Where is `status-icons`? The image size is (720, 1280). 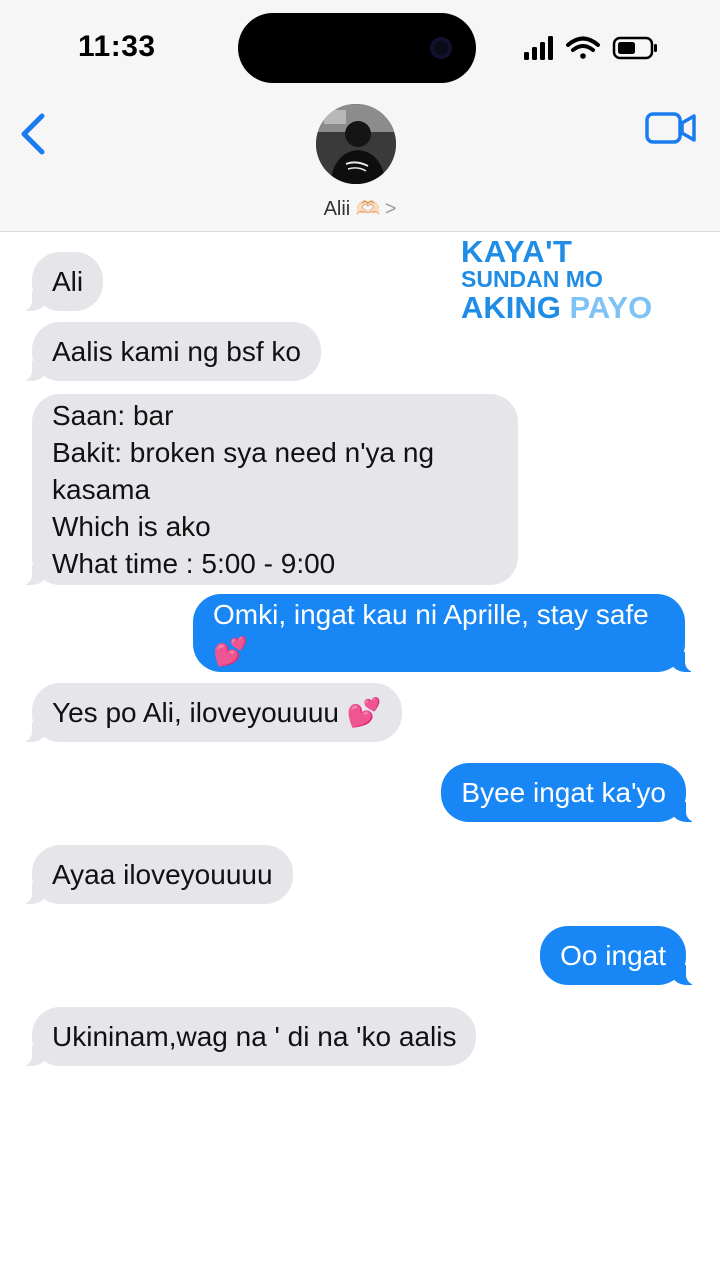 status-icons is located at coordinates (590, 48).